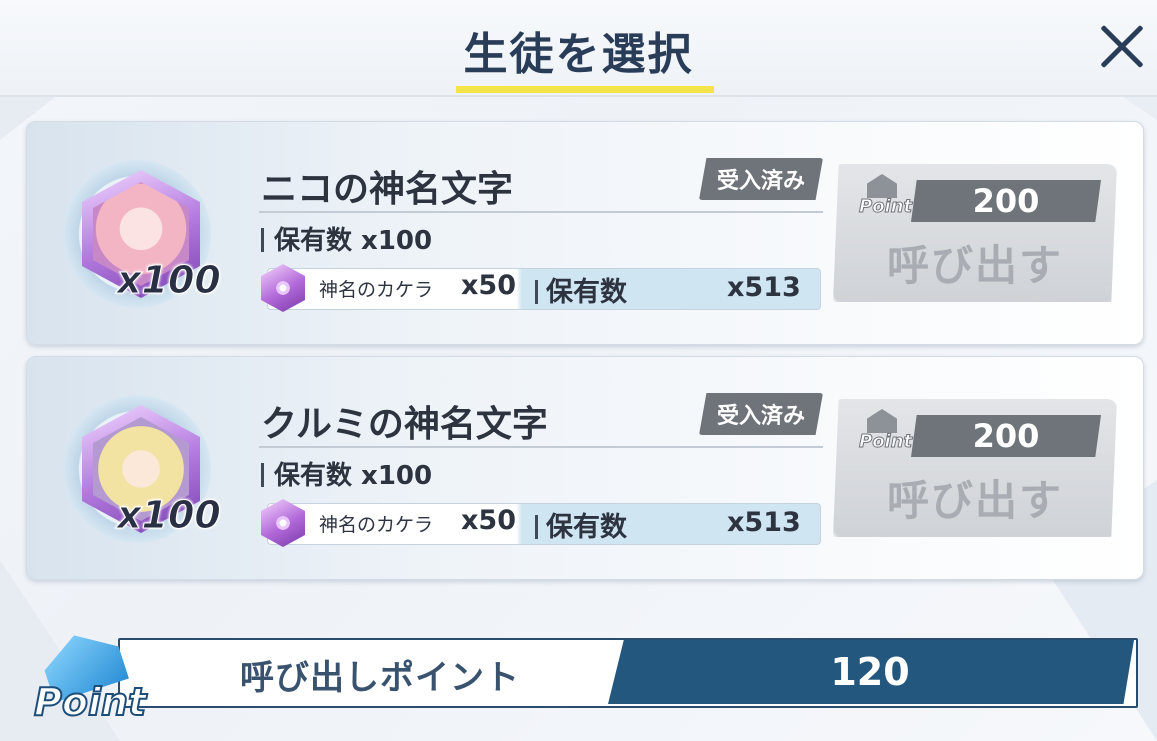  I want to click on item-name: ニコの神名文字, so click(387, 189).